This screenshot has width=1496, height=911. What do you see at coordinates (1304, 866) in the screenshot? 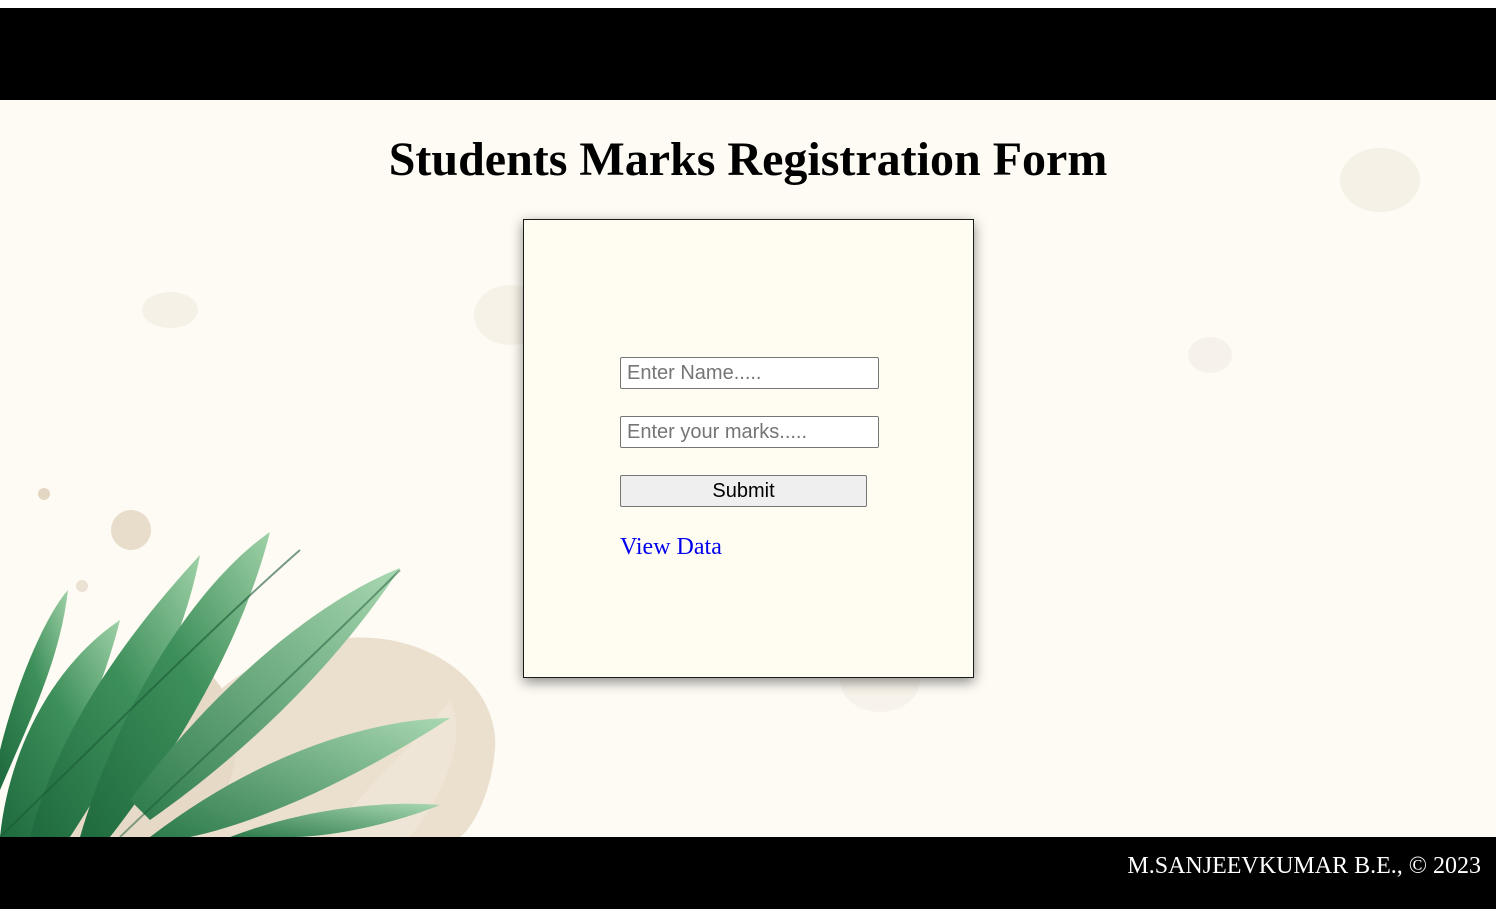
I see `footer-copyright: M.SANJEEVKUMAR B.E., © 2023` at bounding box center [1304, 866].